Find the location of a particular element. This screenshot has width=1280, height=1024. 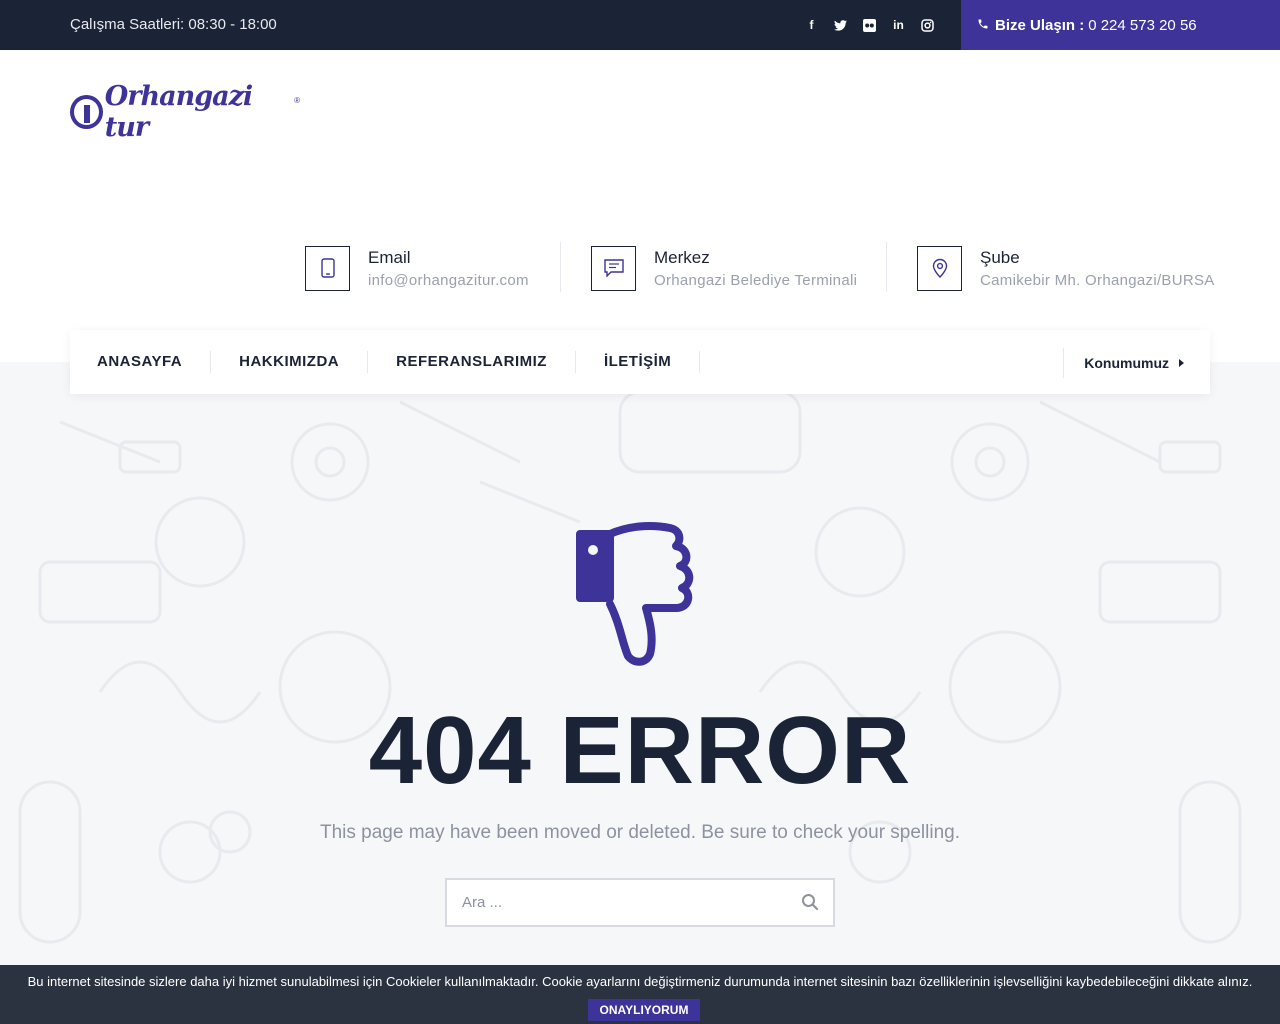

info-title: Email is located at coordinates (389, 257).